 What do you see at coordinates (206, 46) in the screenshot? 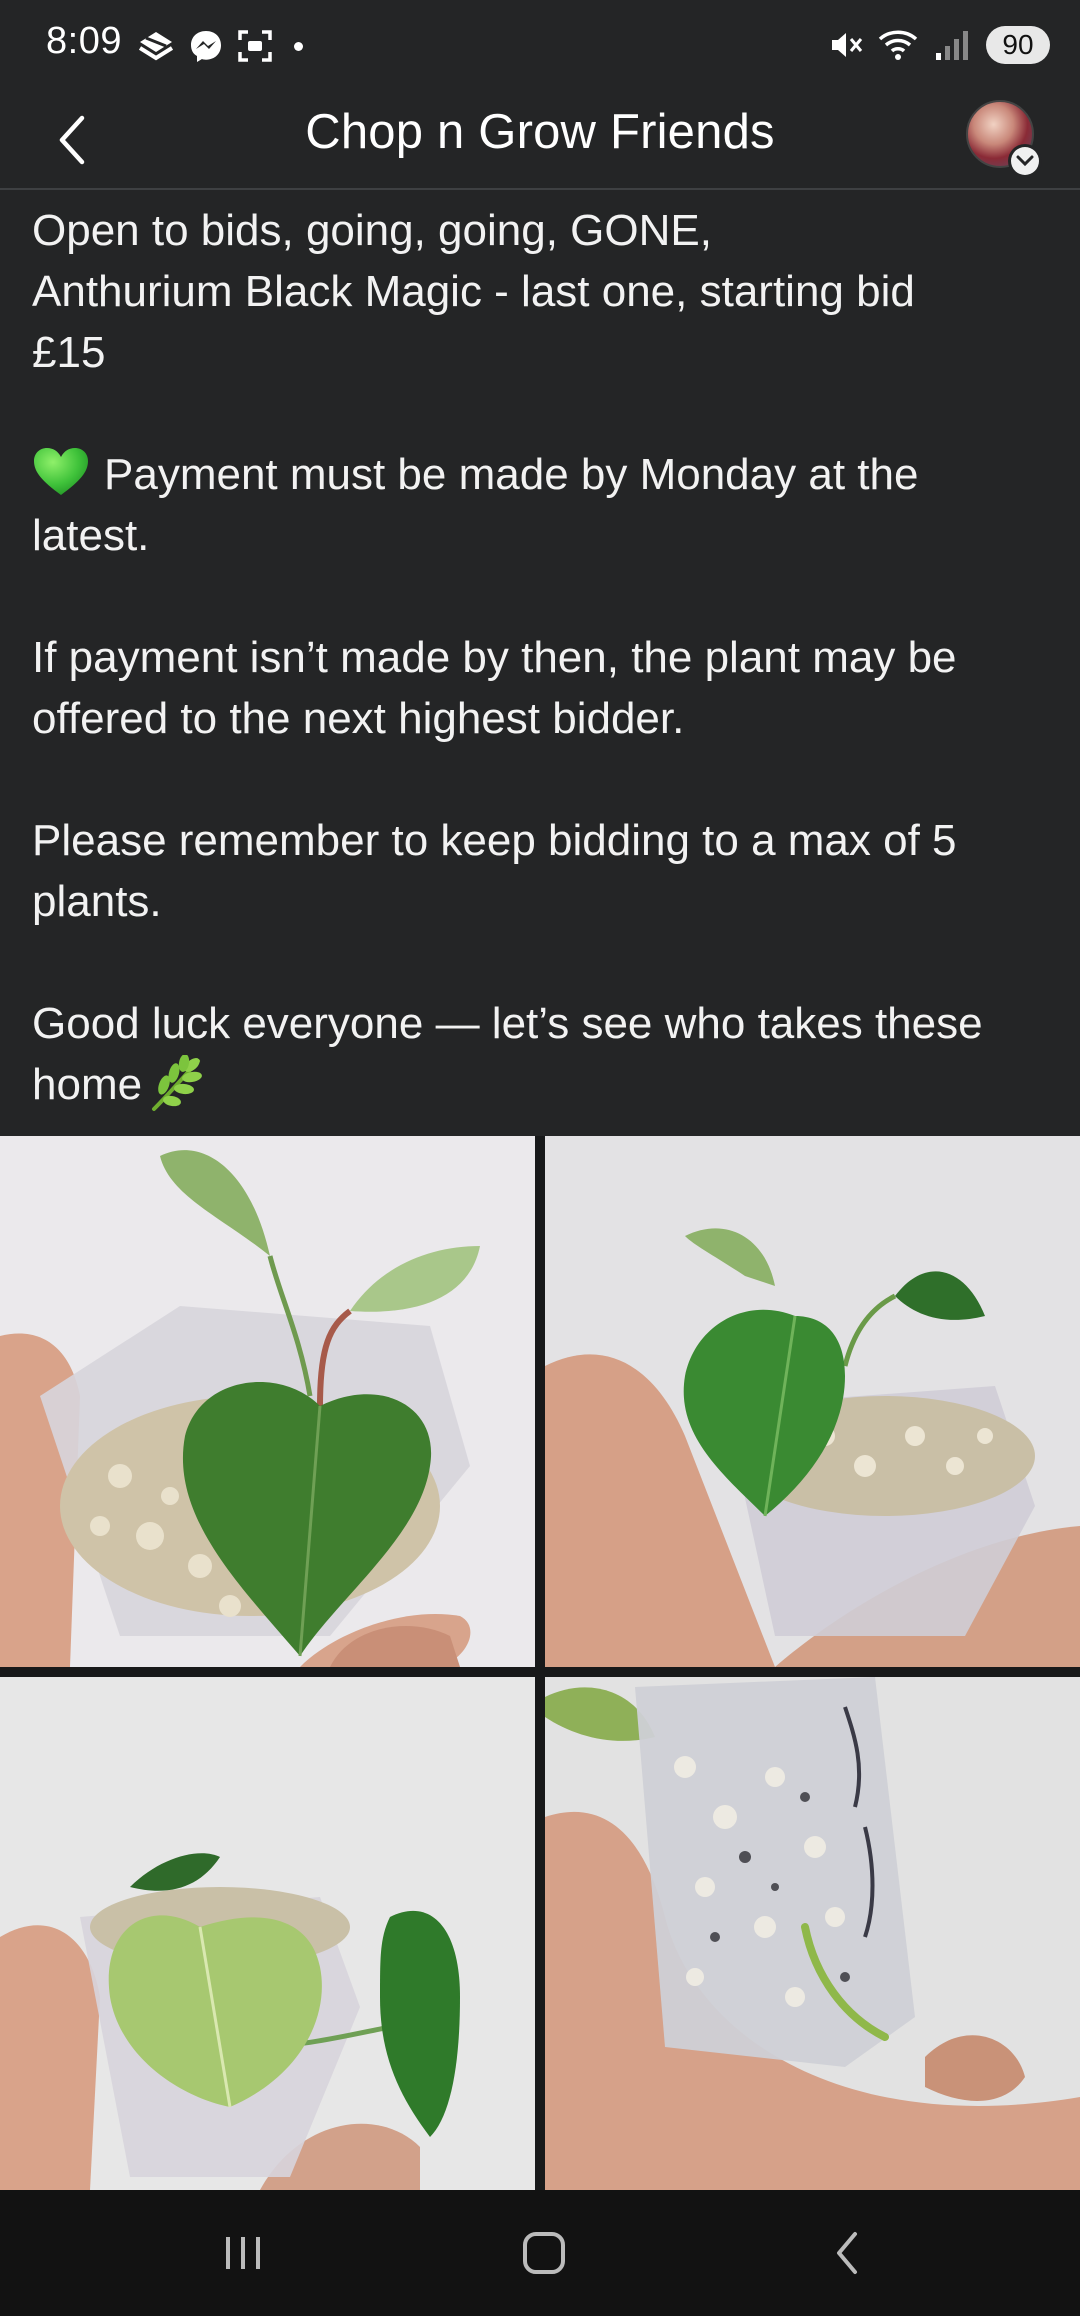
I see `messenger-icon` at bounding box center [206, 46].